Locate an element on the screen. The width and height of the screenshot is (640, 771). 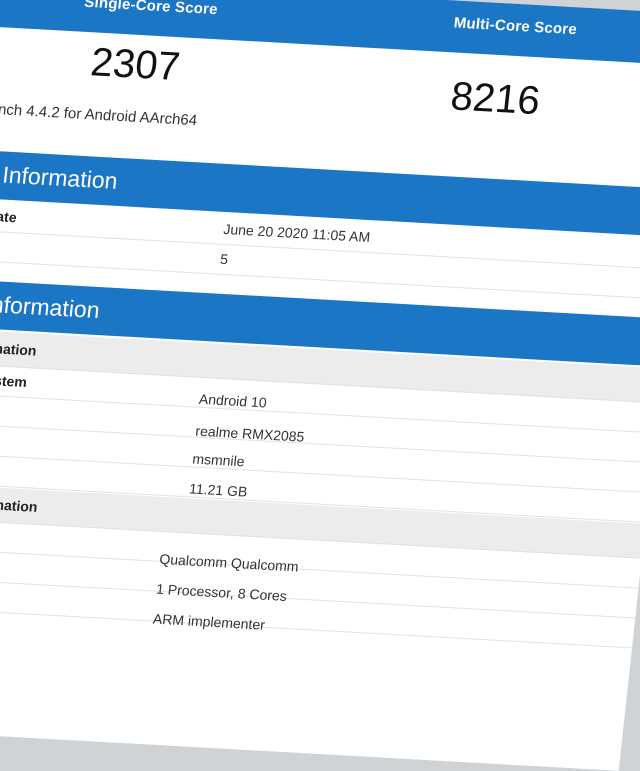
row-value: 5 is located at coordinates (224, 259).